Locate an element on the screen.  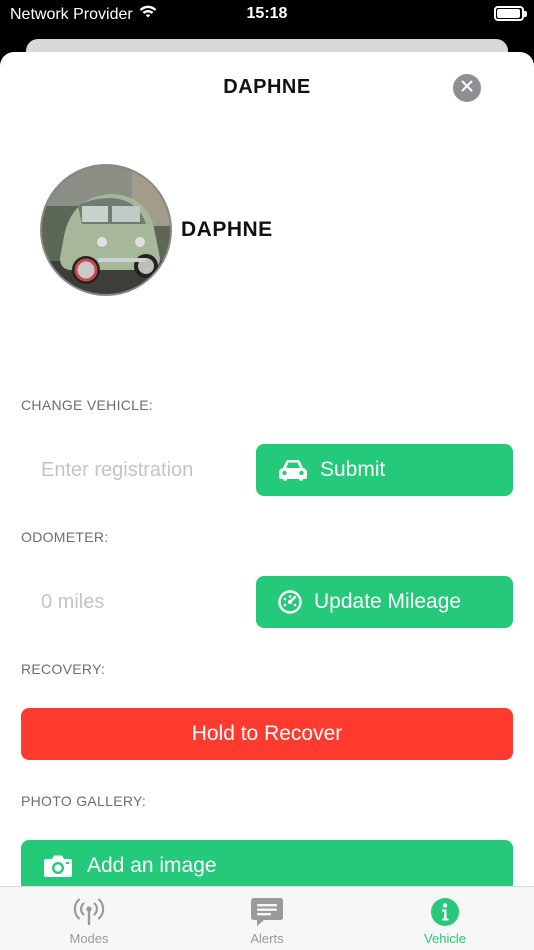
tab-vehicle: Vehicle is located at coordinates (445, 918).